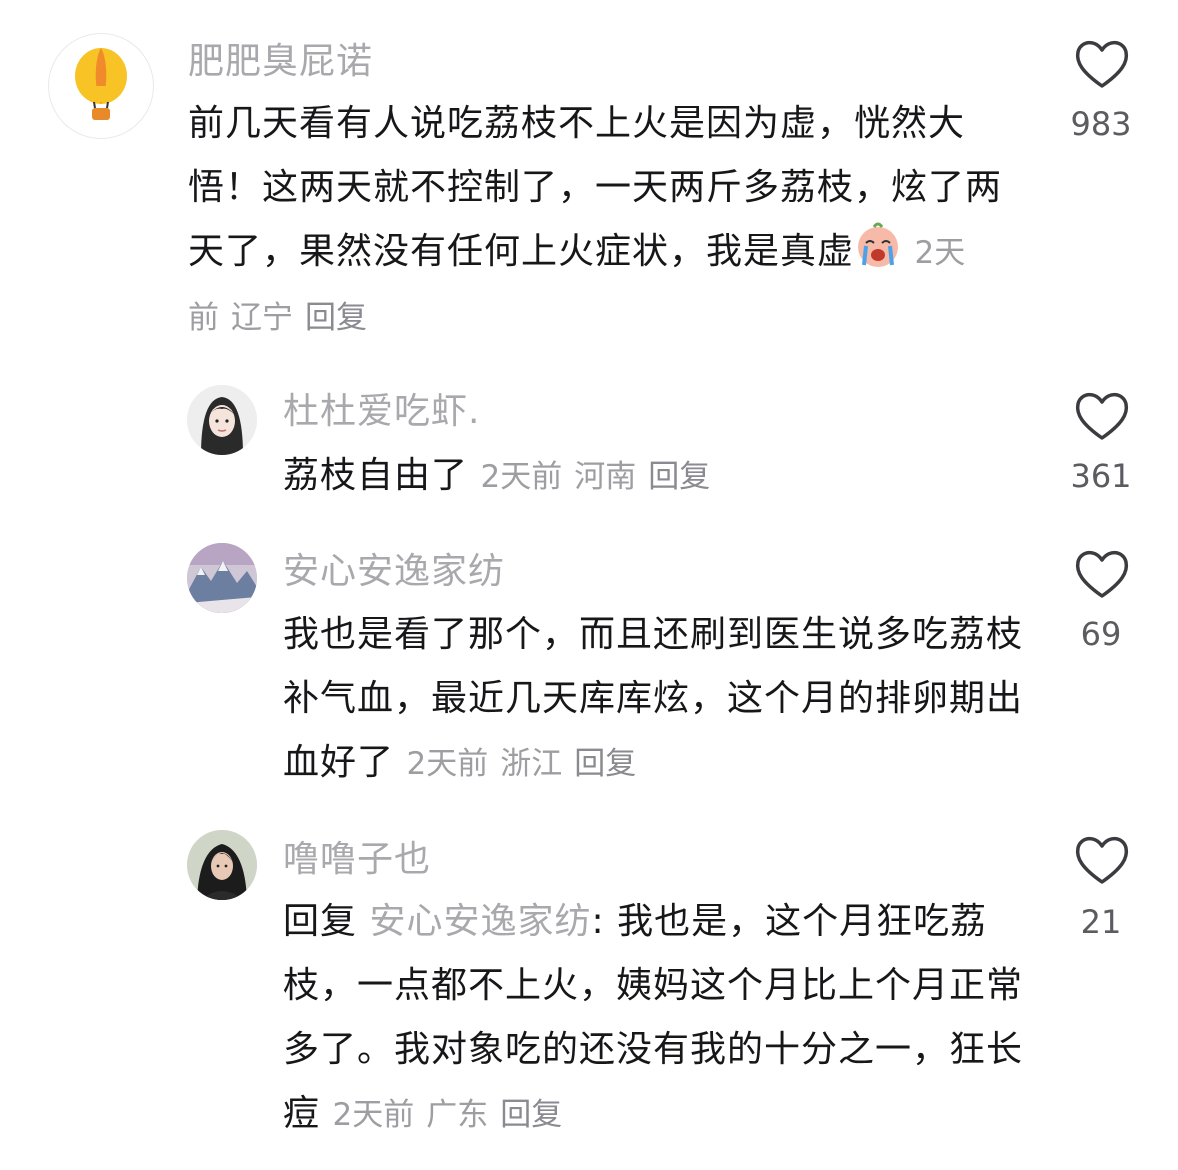 The height and width of the screenshot is (1170, 1178). Describe the element at coordinates (598, 921) in the screenshot. I see `reply-colon: :` at that location.